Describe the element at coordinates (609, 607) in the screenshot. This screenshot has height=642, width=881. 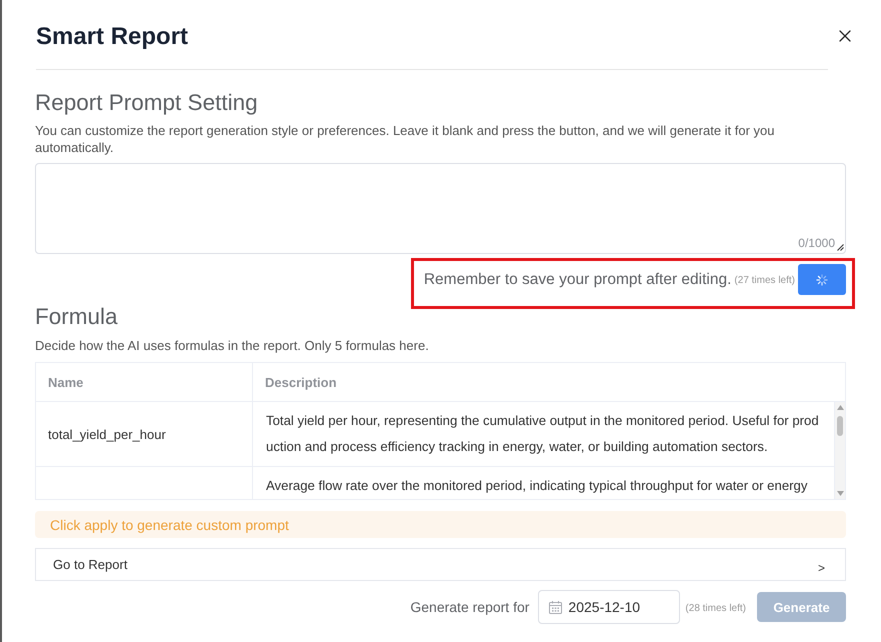
I see `date-field: 2025-12-10` at that location.